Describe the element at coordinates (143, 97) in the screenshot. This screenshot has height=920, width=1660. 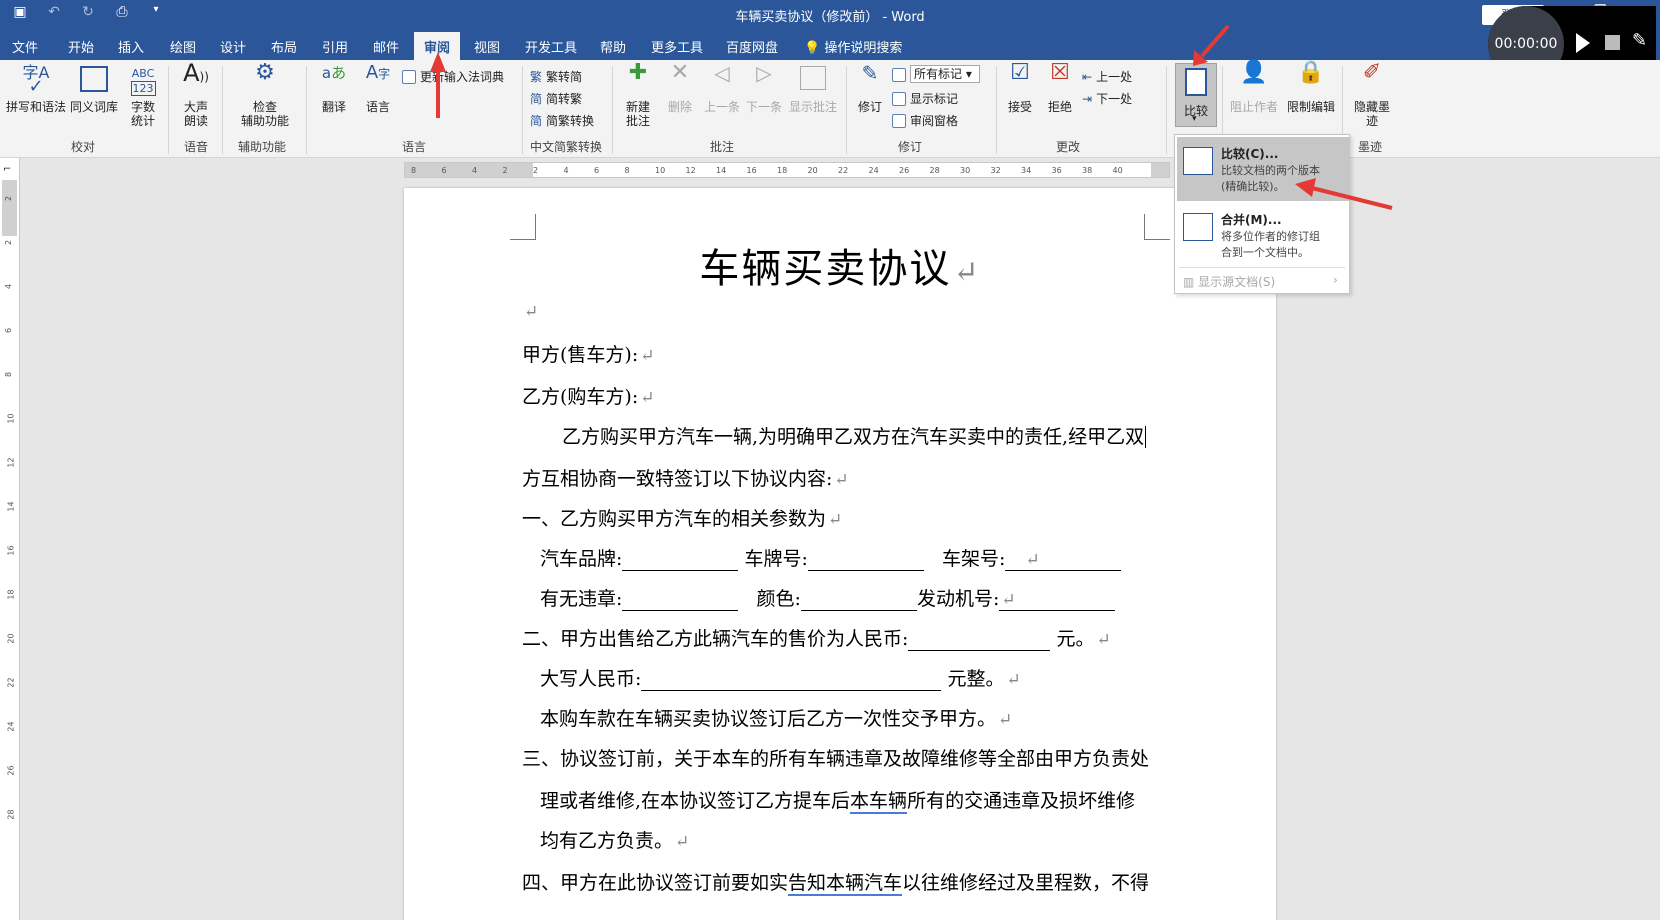
I see `word-count-button: ABC 123 字数 统计` at that location.